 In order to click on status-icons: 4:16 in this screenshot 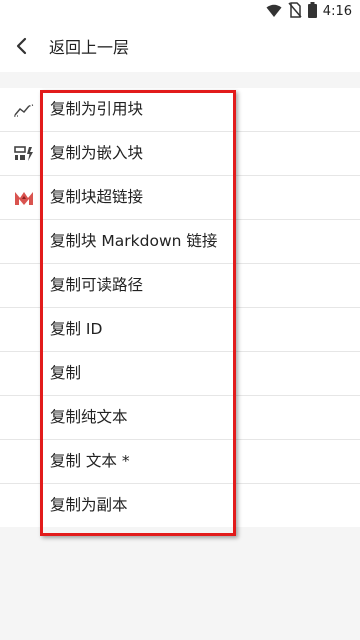, I will do `click(309, 12)`.